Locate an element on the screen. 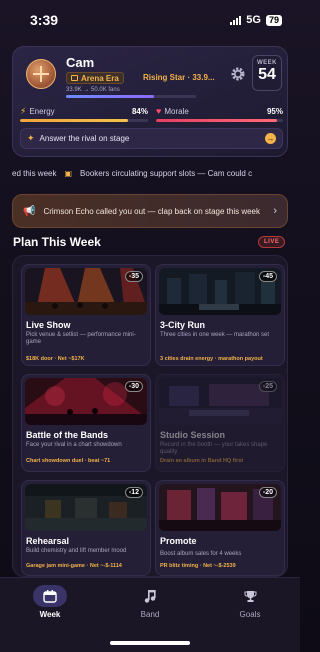 The width and height of the screenshot is (320, 652). tab-label: Goals is located at coordinates (250, 614).